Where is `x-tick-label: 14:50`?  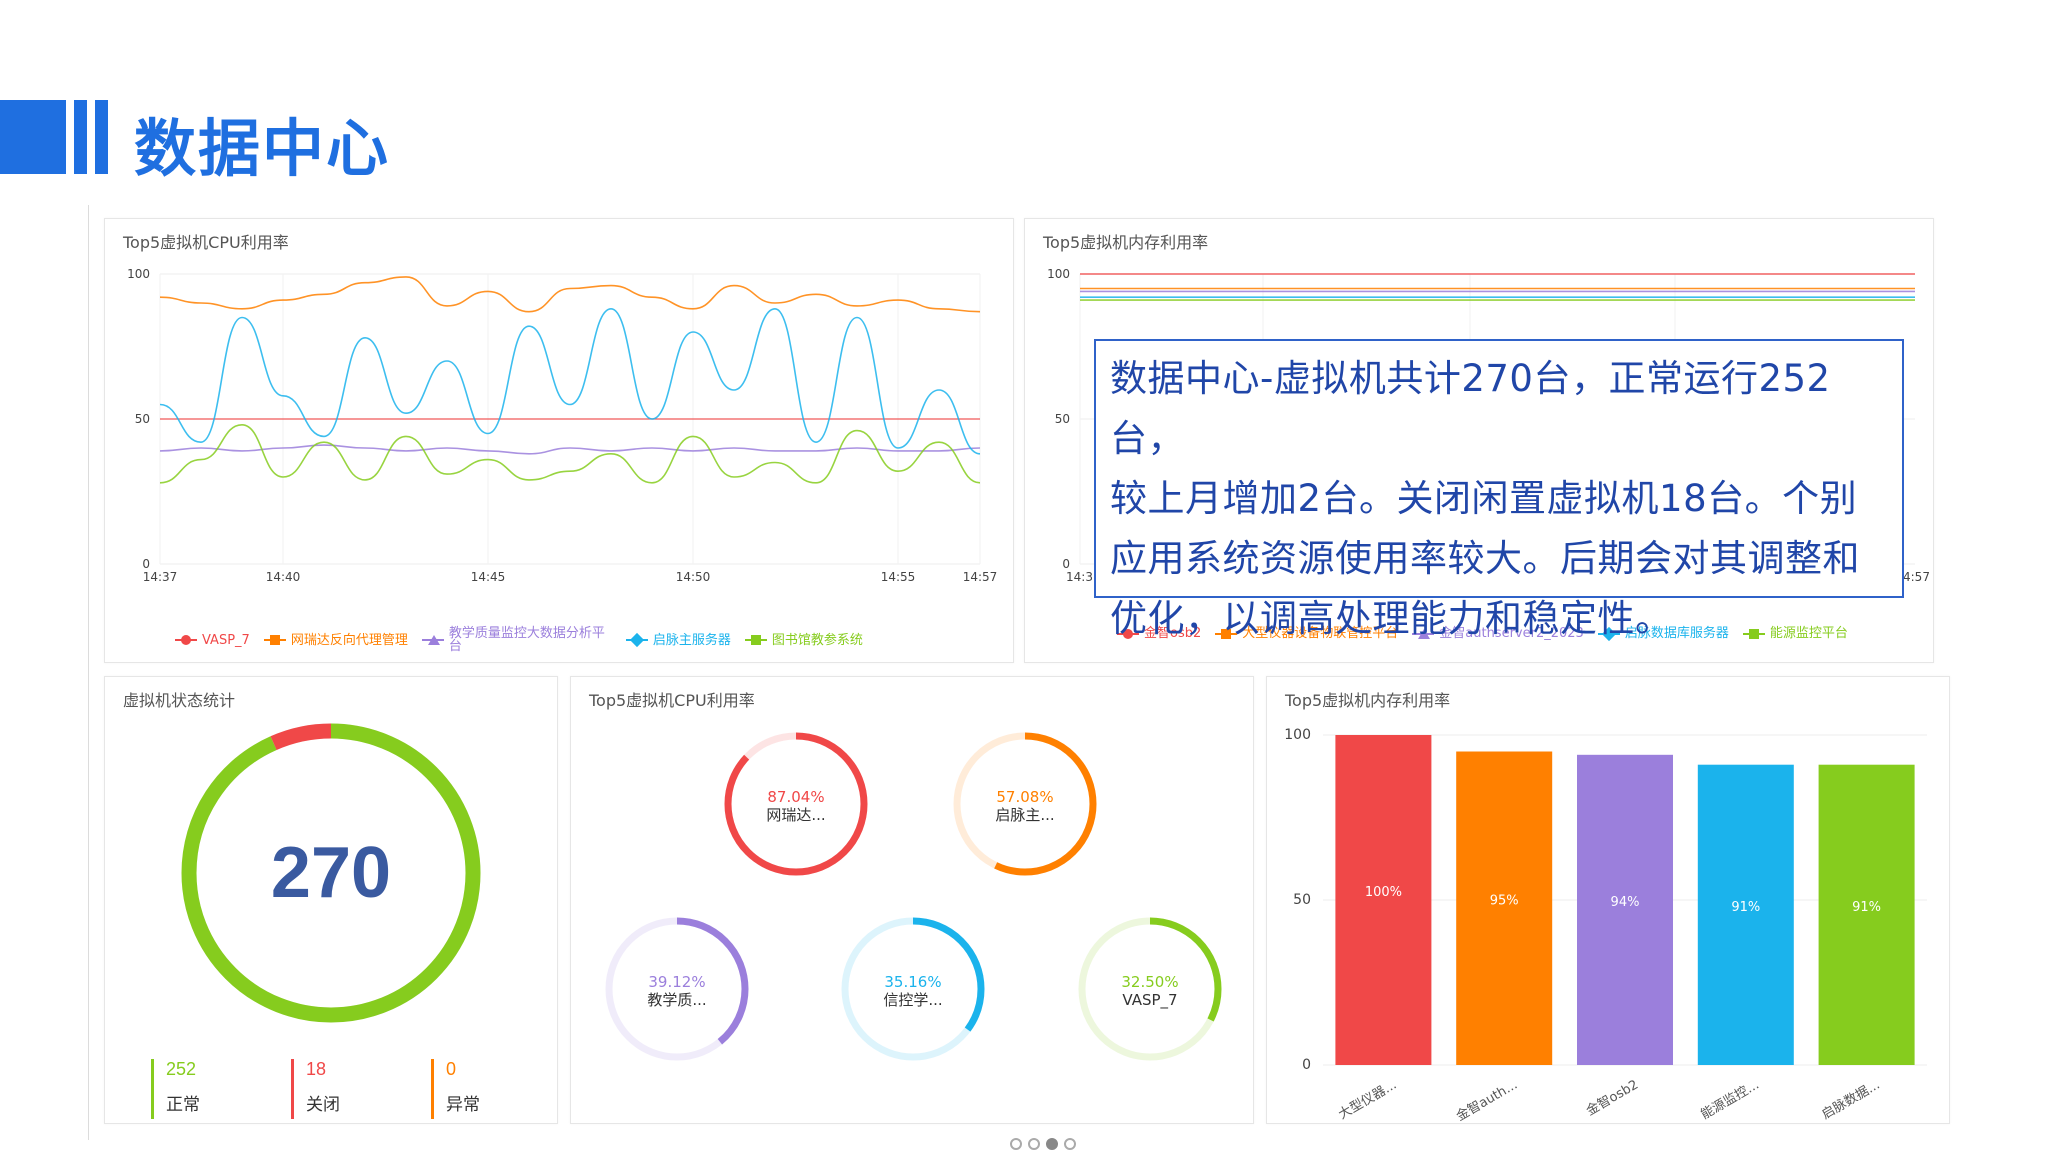 x-tick-label: 14:50 is located at coordinates (693, 577).